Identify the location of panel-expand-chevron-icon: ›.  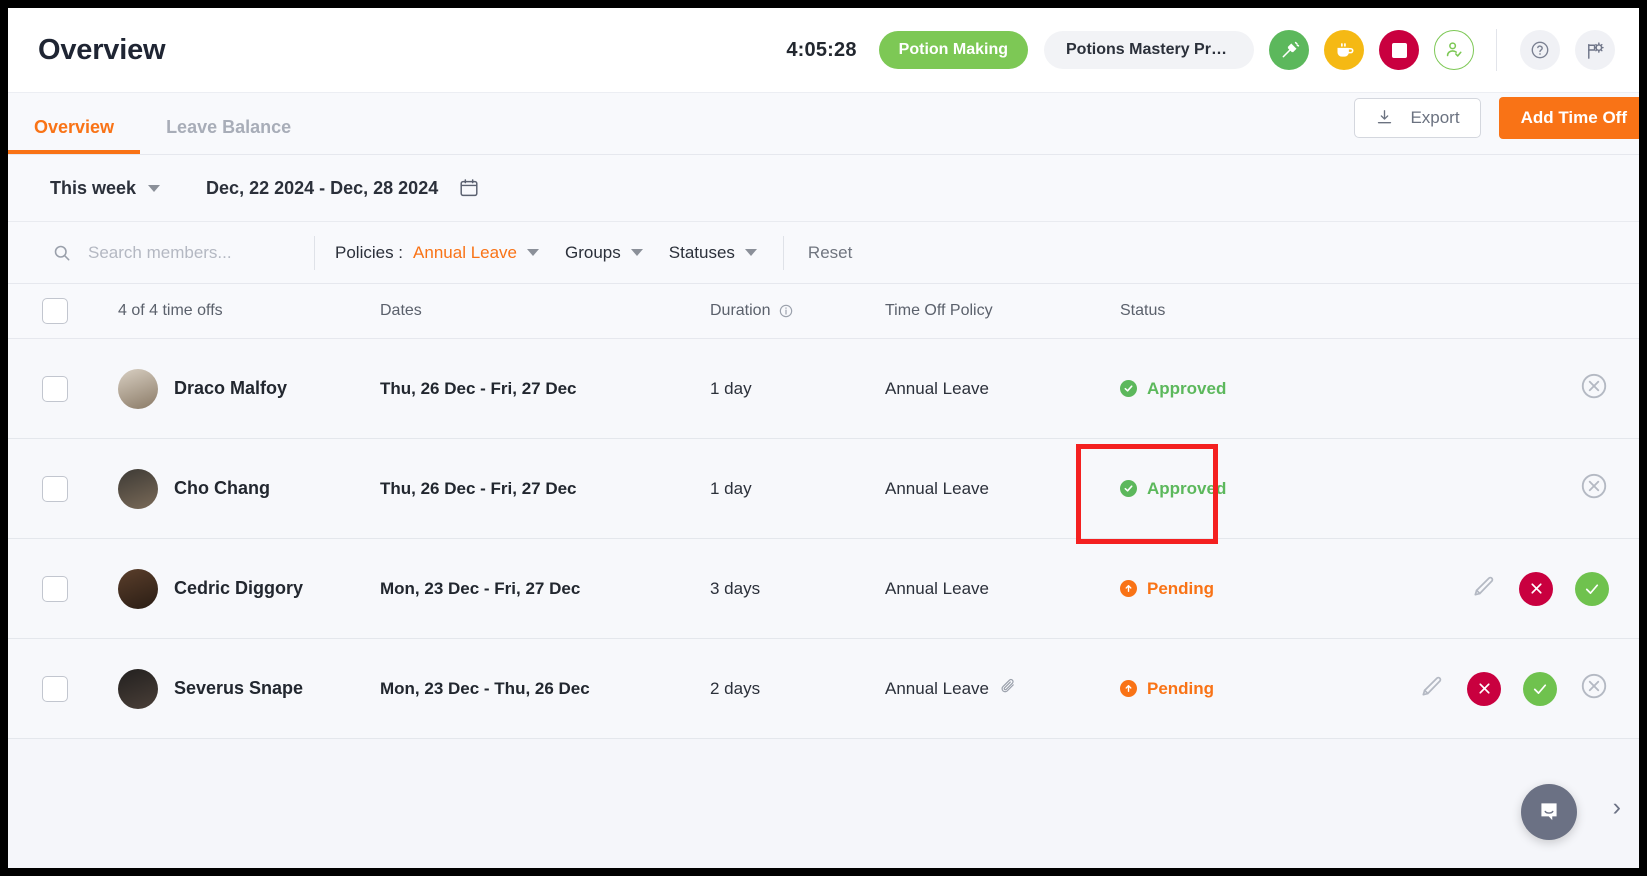
(1617, 807).